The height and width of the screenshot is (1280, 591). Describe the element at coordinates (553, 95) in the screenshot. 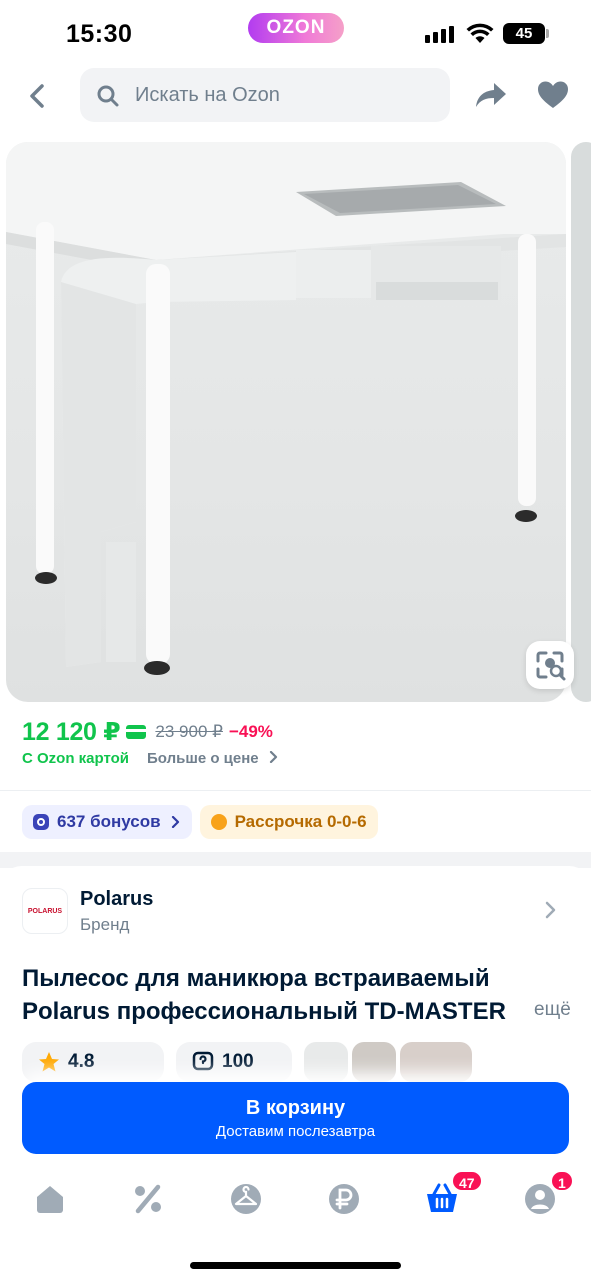

I see `heart-icon` at that location.